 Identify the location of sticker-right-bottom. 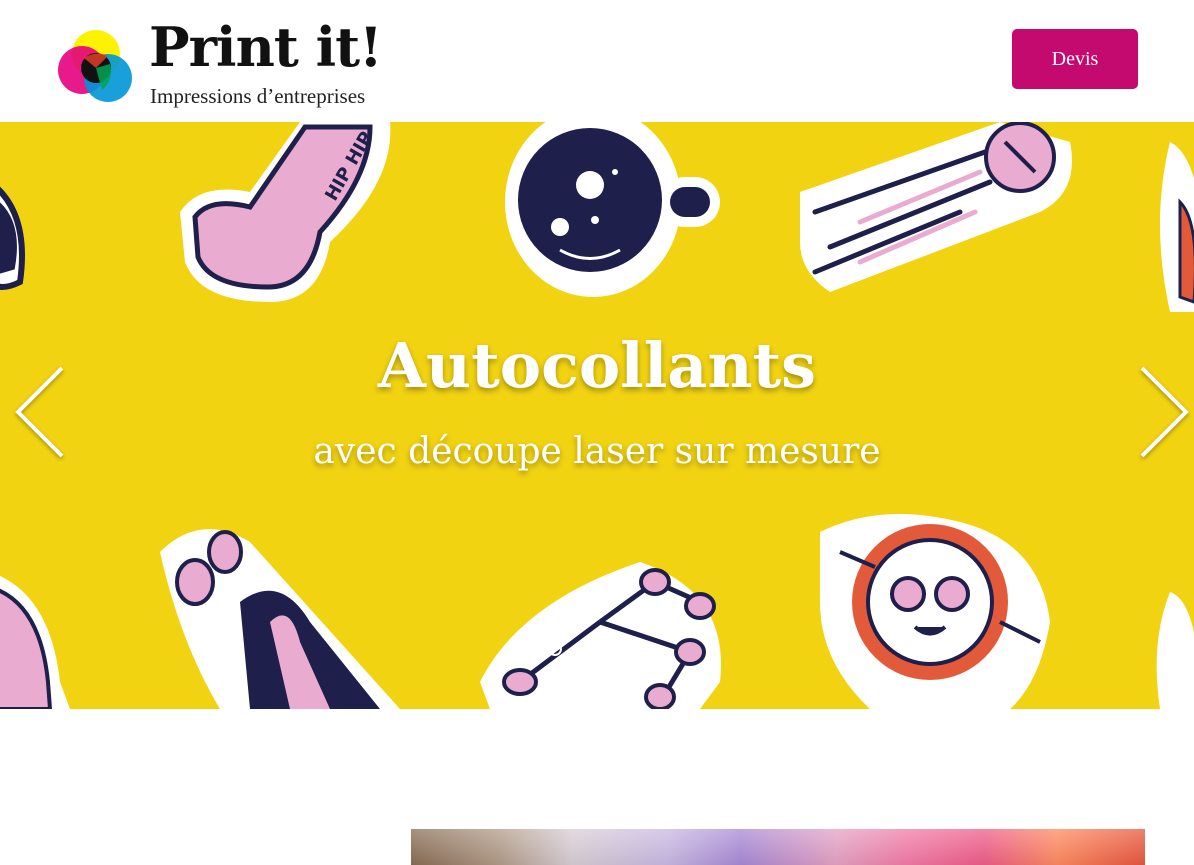
(1175, 650).